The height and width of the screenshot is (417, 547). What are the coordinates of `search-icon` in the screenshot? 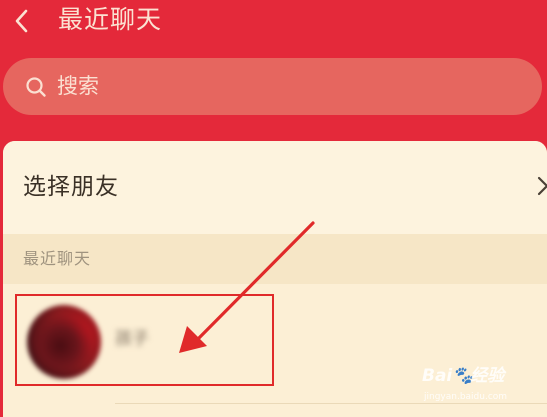 It's located at (36, 87).